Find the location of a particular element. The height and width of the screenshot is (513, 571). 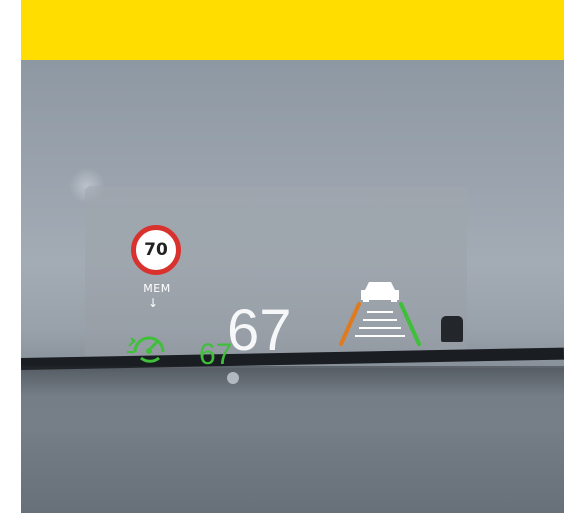

speed-limit-value: 70 is located at coordinates (156, 250).